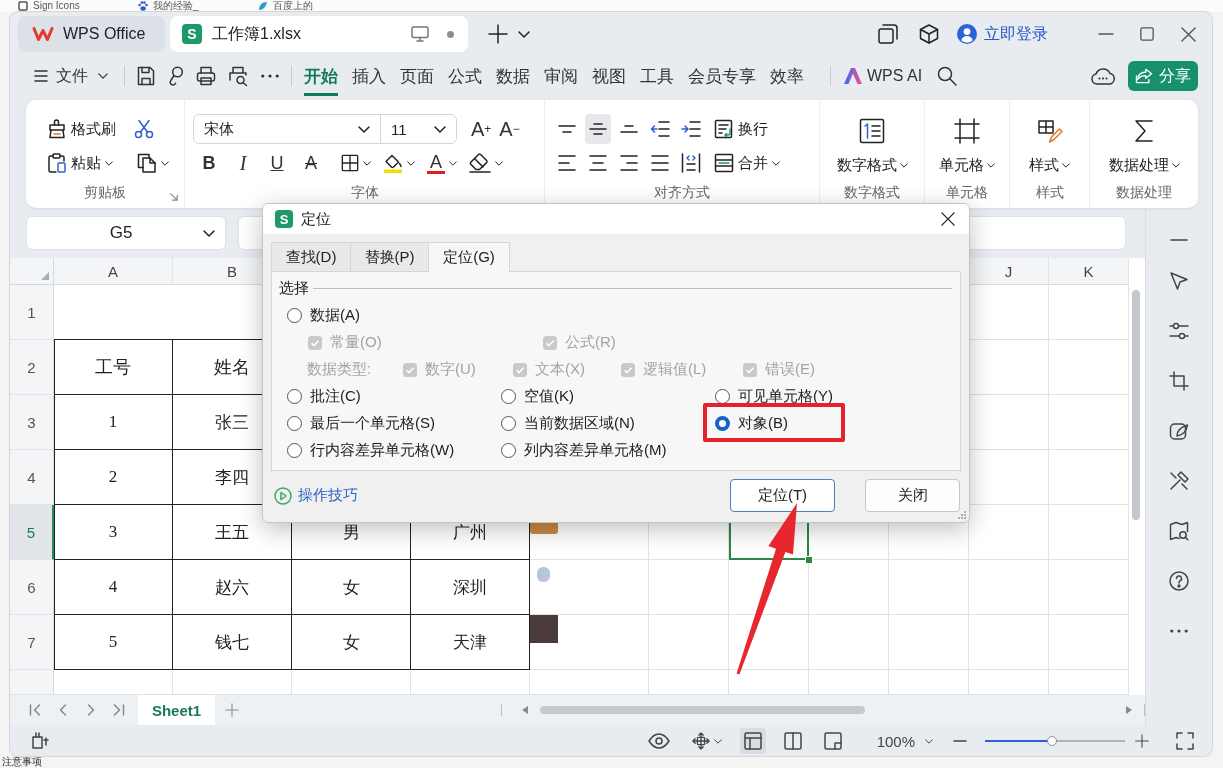 The height and width of the screenshot is (768, 1223). What do you see at coordinates (598, 129) in the screenshot?
I see `align-middle-icon` at bounding box center [598, 129].